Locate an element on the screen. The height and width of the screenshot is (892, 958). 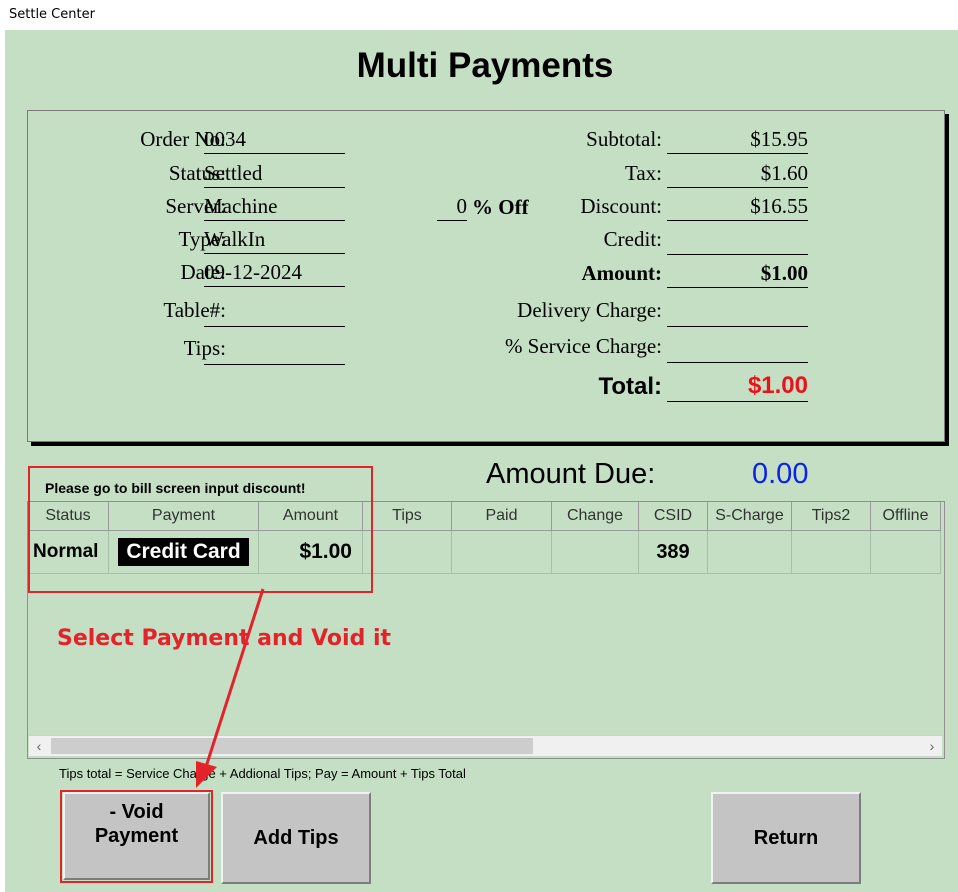
amount-field: $1.00 is located at coordinates (737, 274).